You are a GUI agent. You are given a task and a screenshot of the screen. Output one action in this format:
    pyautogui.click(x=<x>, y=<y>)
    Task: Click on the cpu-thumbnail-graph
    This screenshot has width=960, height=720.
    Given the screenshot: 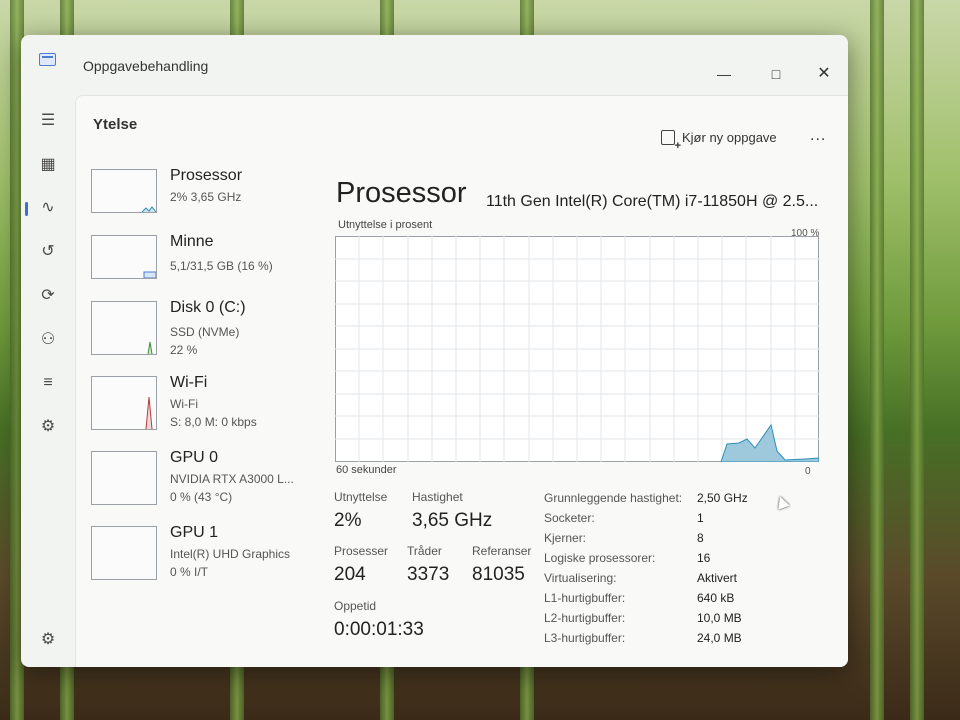 What is the action you would take?
    pyautogui.click(x=124, y=191)
    